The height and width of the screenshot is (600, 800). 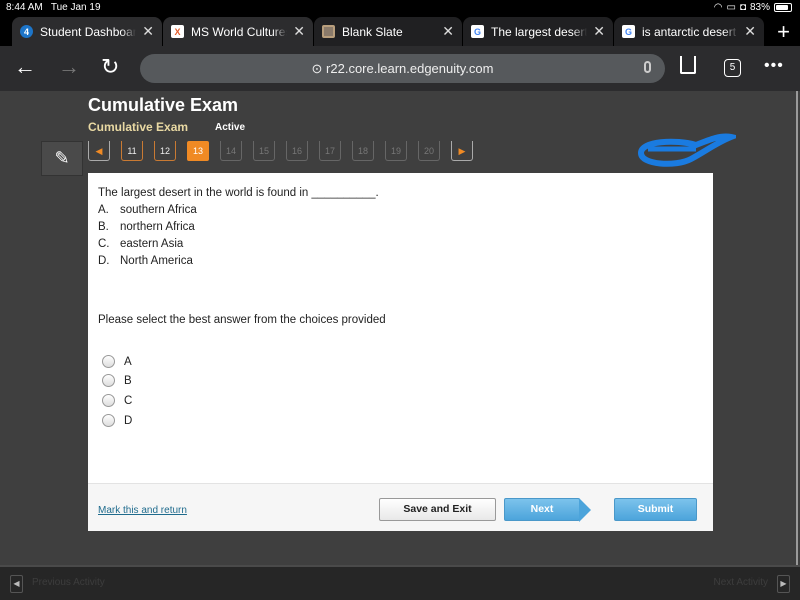 I want to click on url-text: r22.core.learn.edgenuity.com, so click(x=410, y=68).